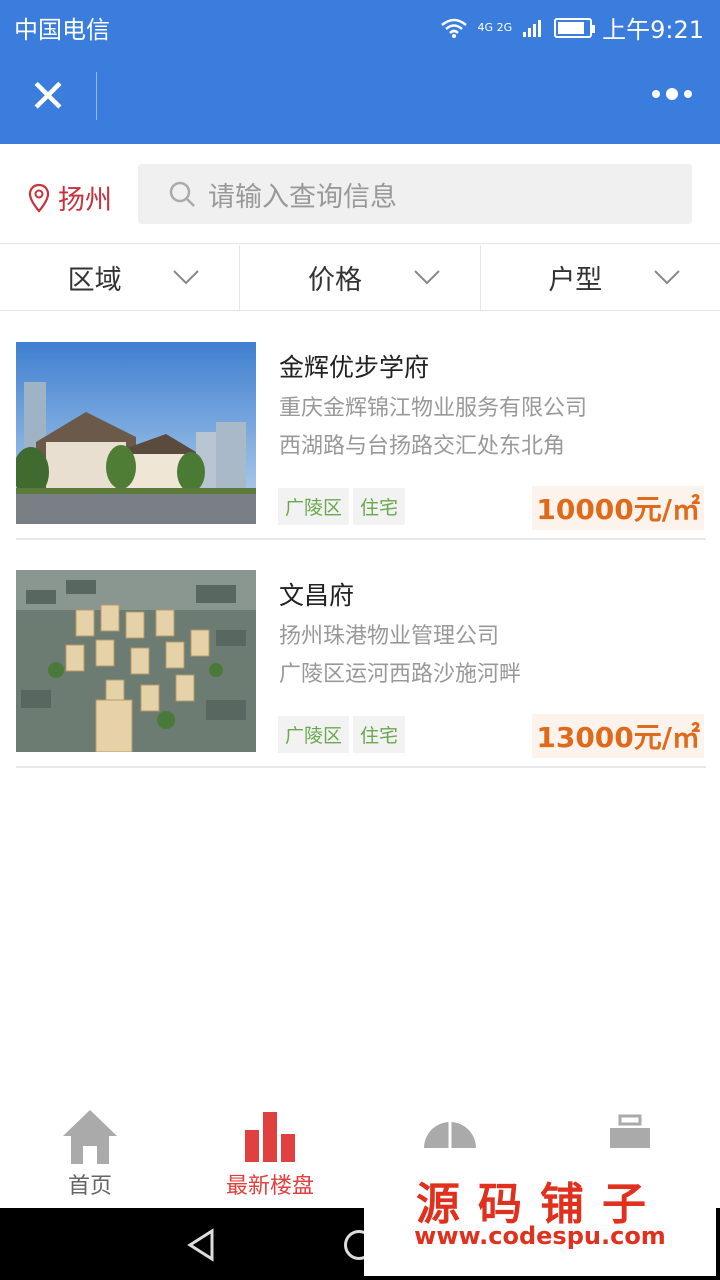  I want to click on watermark: 源码铺子 www.codespu.com, so click(540, 1213).